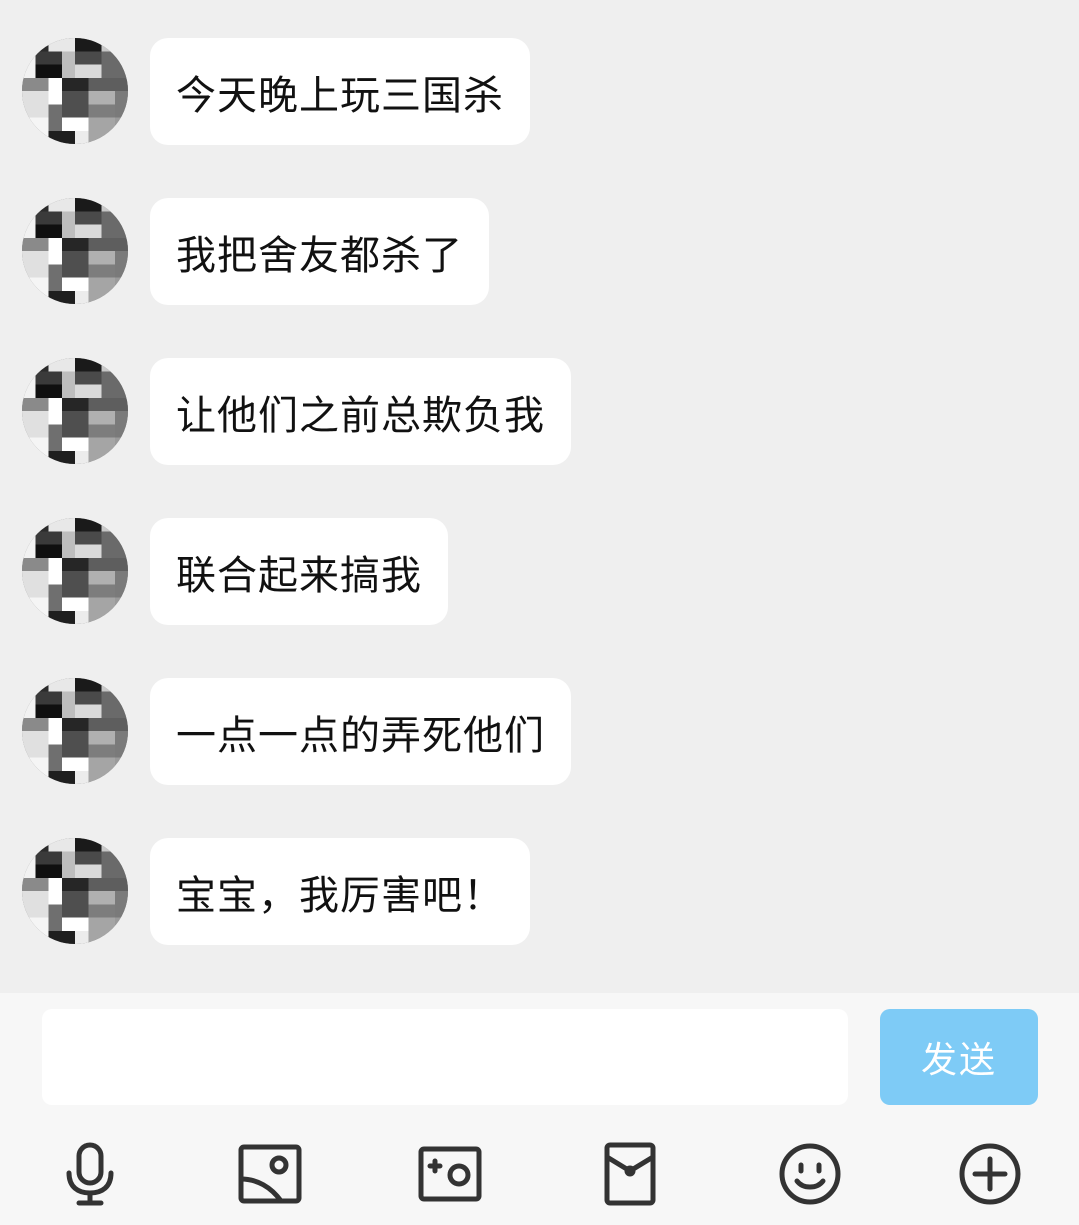  Describe the element at coordinates (539, 93) in the screenshot. I see `message-row: 今天晚上玩三国杀` at that location.